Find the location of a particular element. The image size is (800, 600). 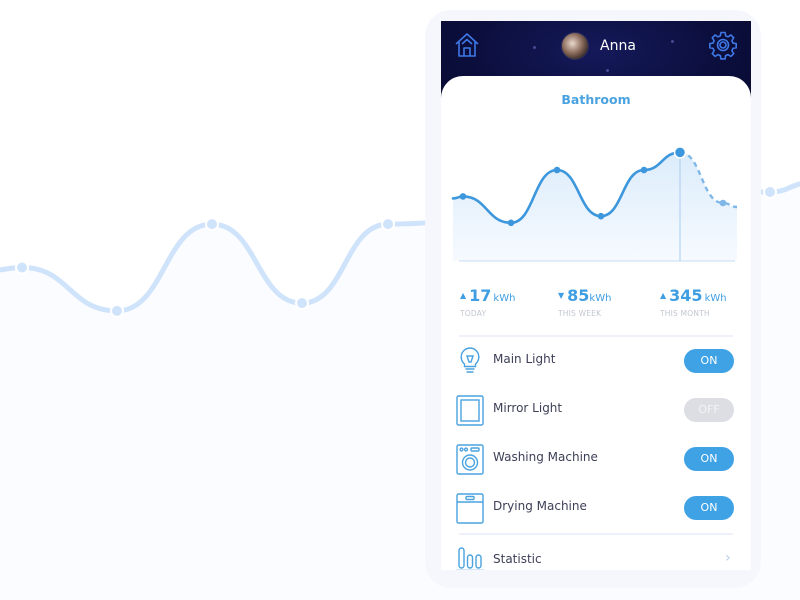

statistic-link: Statistic › is located at coordinates (596, 554).